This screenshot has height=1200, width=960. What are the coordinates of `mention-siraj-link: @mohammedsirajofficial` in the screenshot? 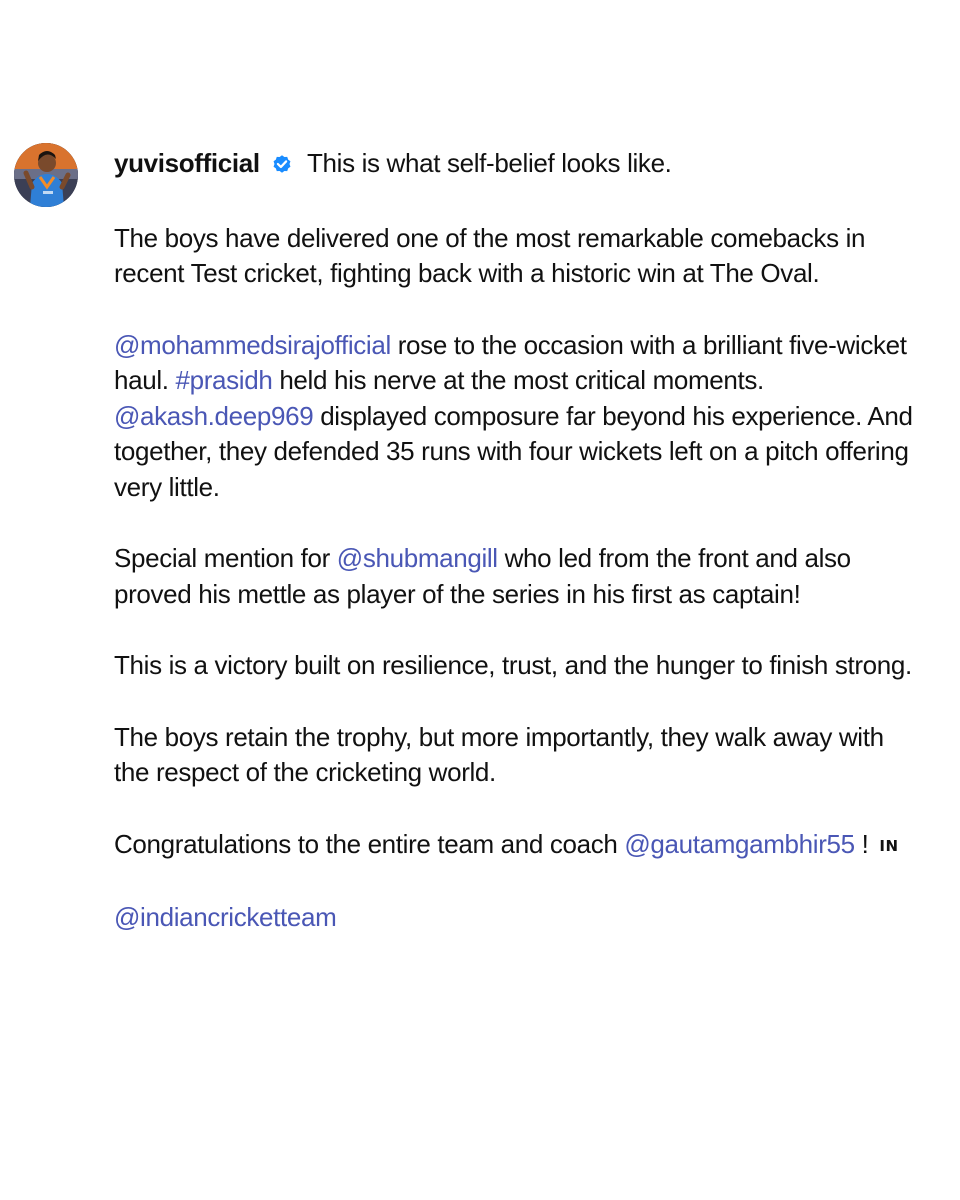 It's located at (252, 345).